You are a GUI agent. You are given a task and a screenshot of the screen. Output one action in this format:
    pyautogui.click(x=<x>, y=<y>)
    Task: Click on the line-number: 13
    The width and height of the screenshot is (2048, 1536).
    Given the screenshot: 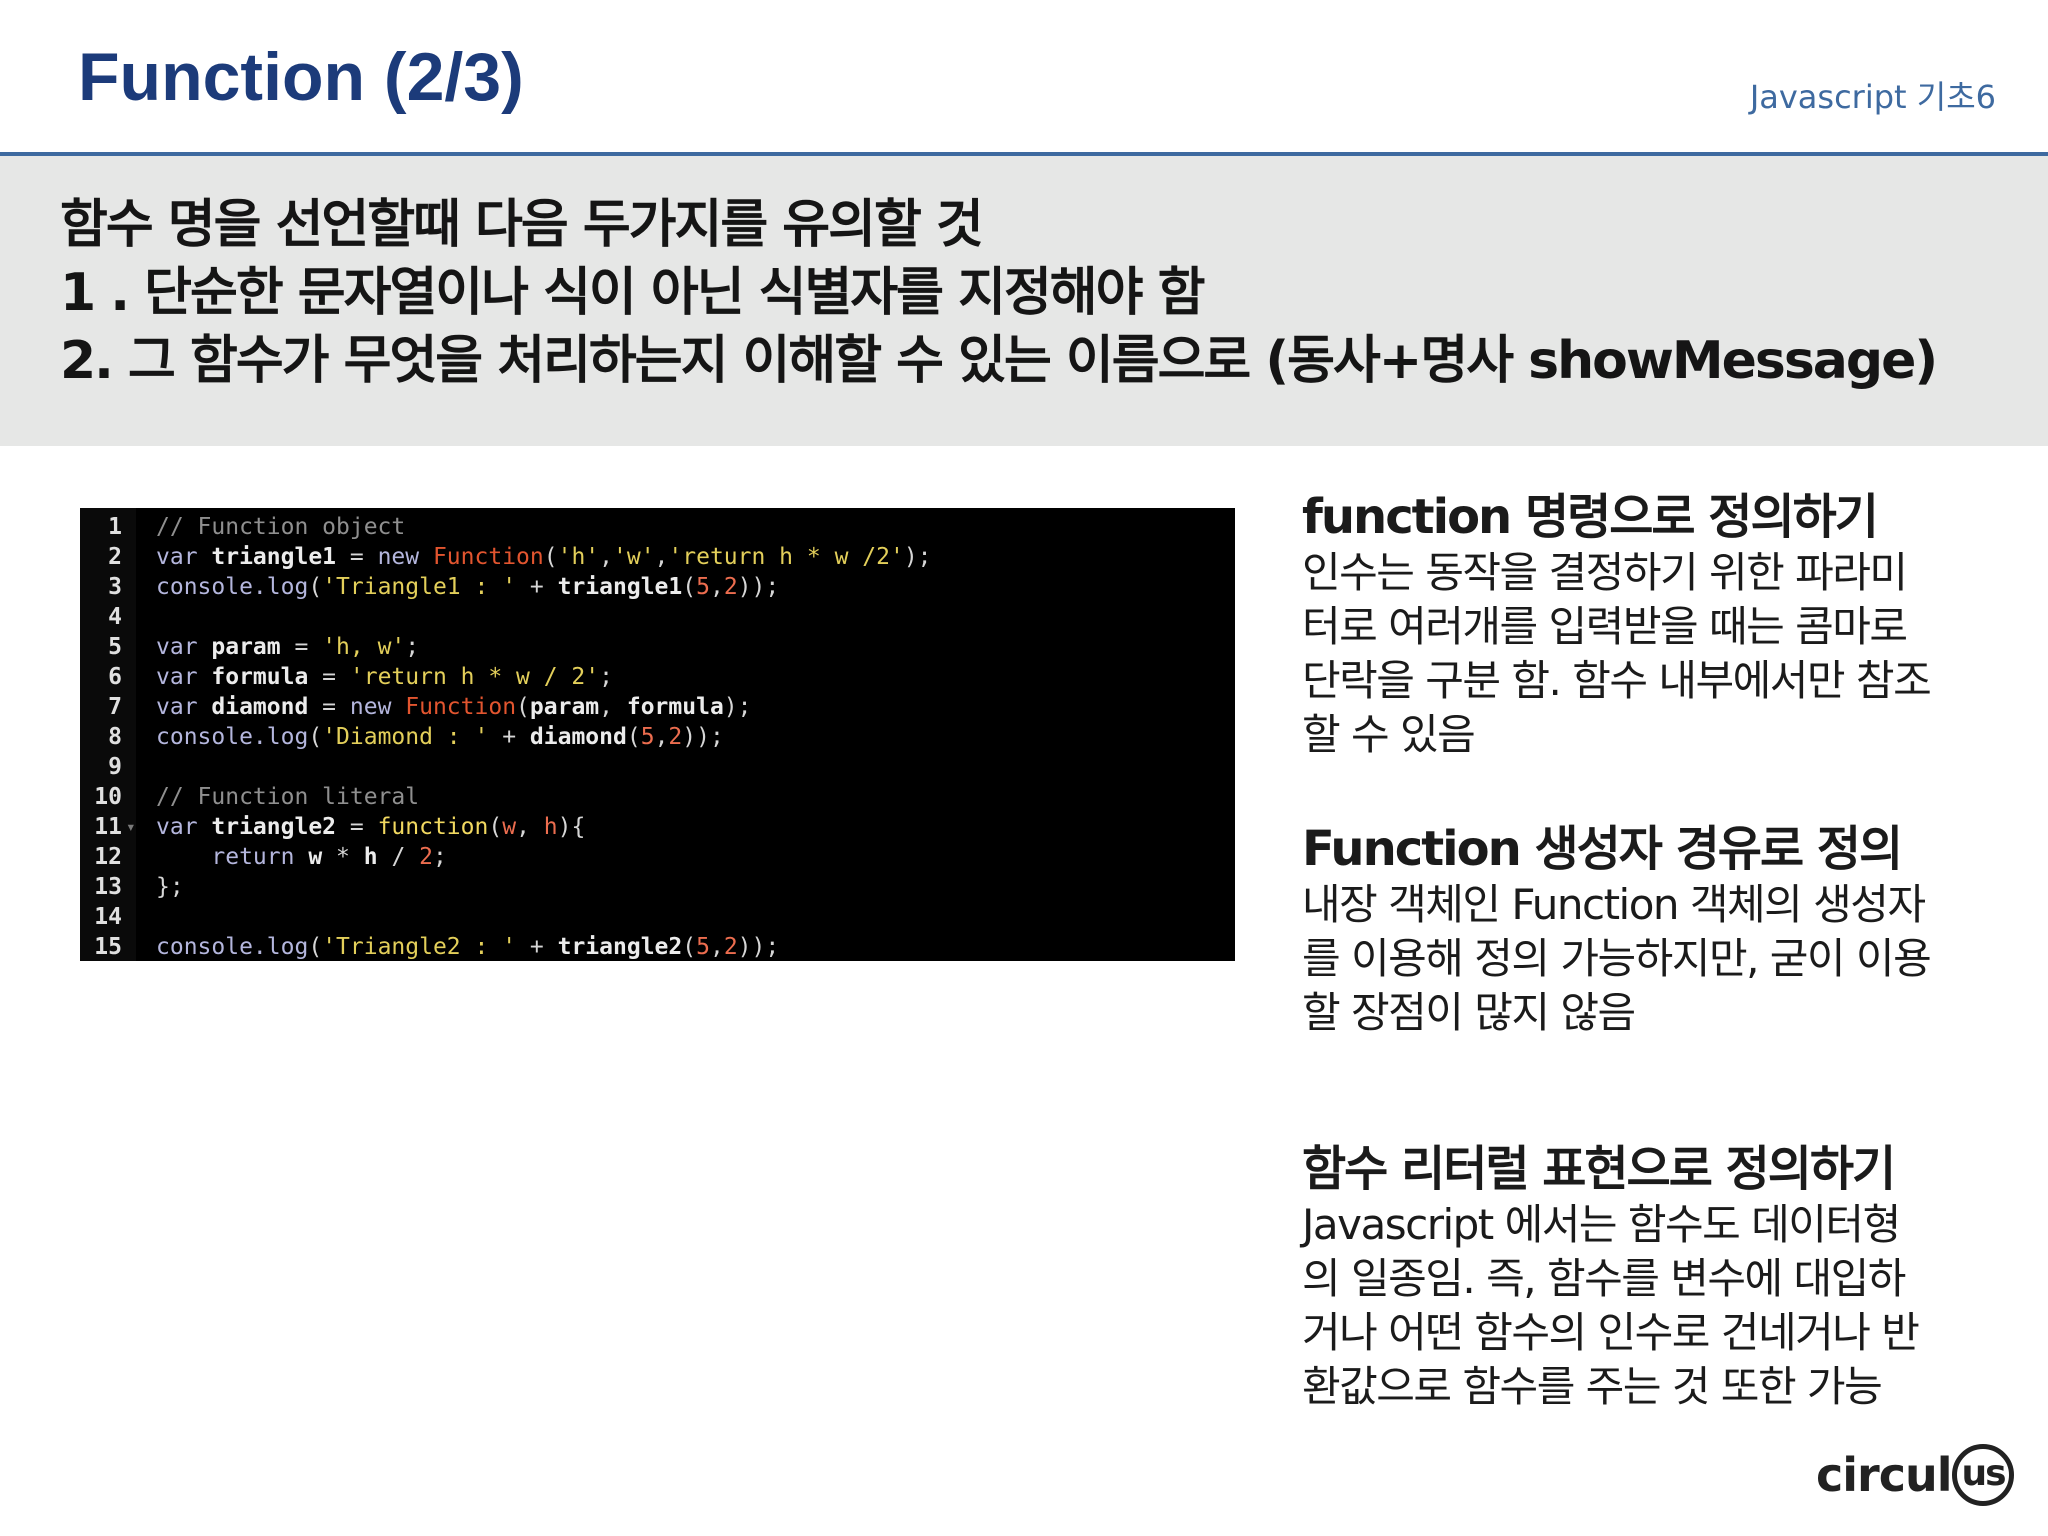 What is the action you would take?
    pyautogui.click(x=108, y=887)
    